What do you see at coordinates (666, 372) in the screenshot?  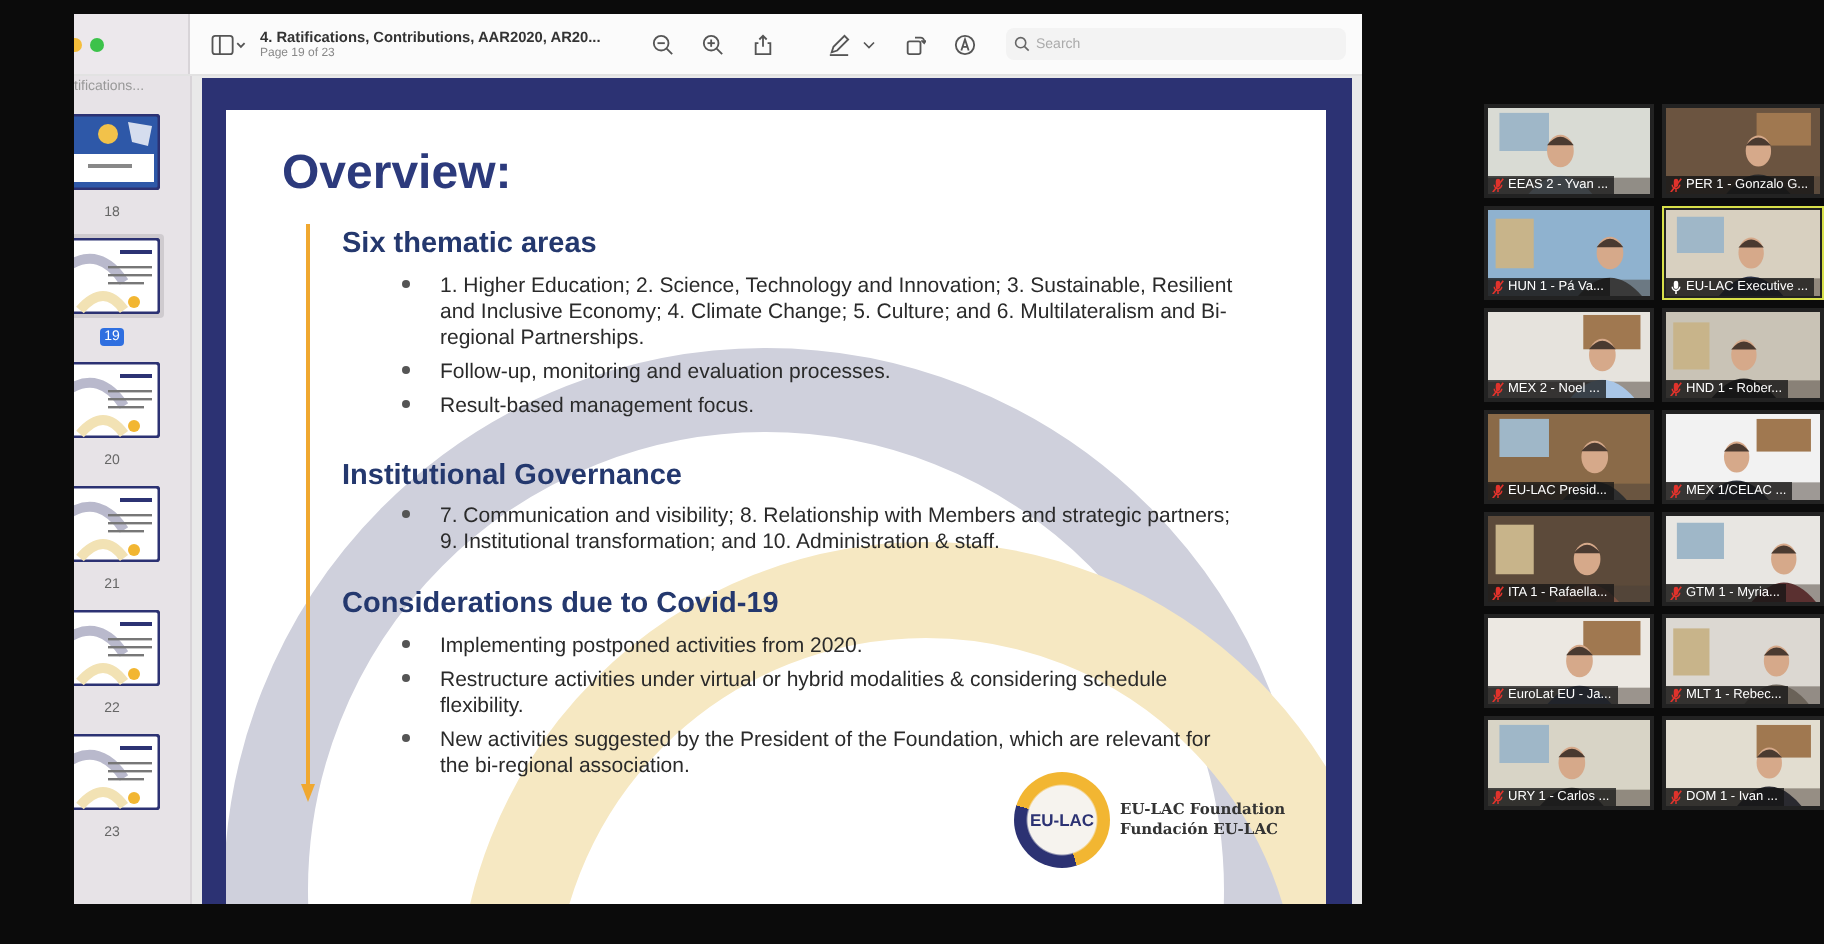 I see `bullet-text: Follow-up, monitoring and evaluation processes.` at bounding box center [666, 372].